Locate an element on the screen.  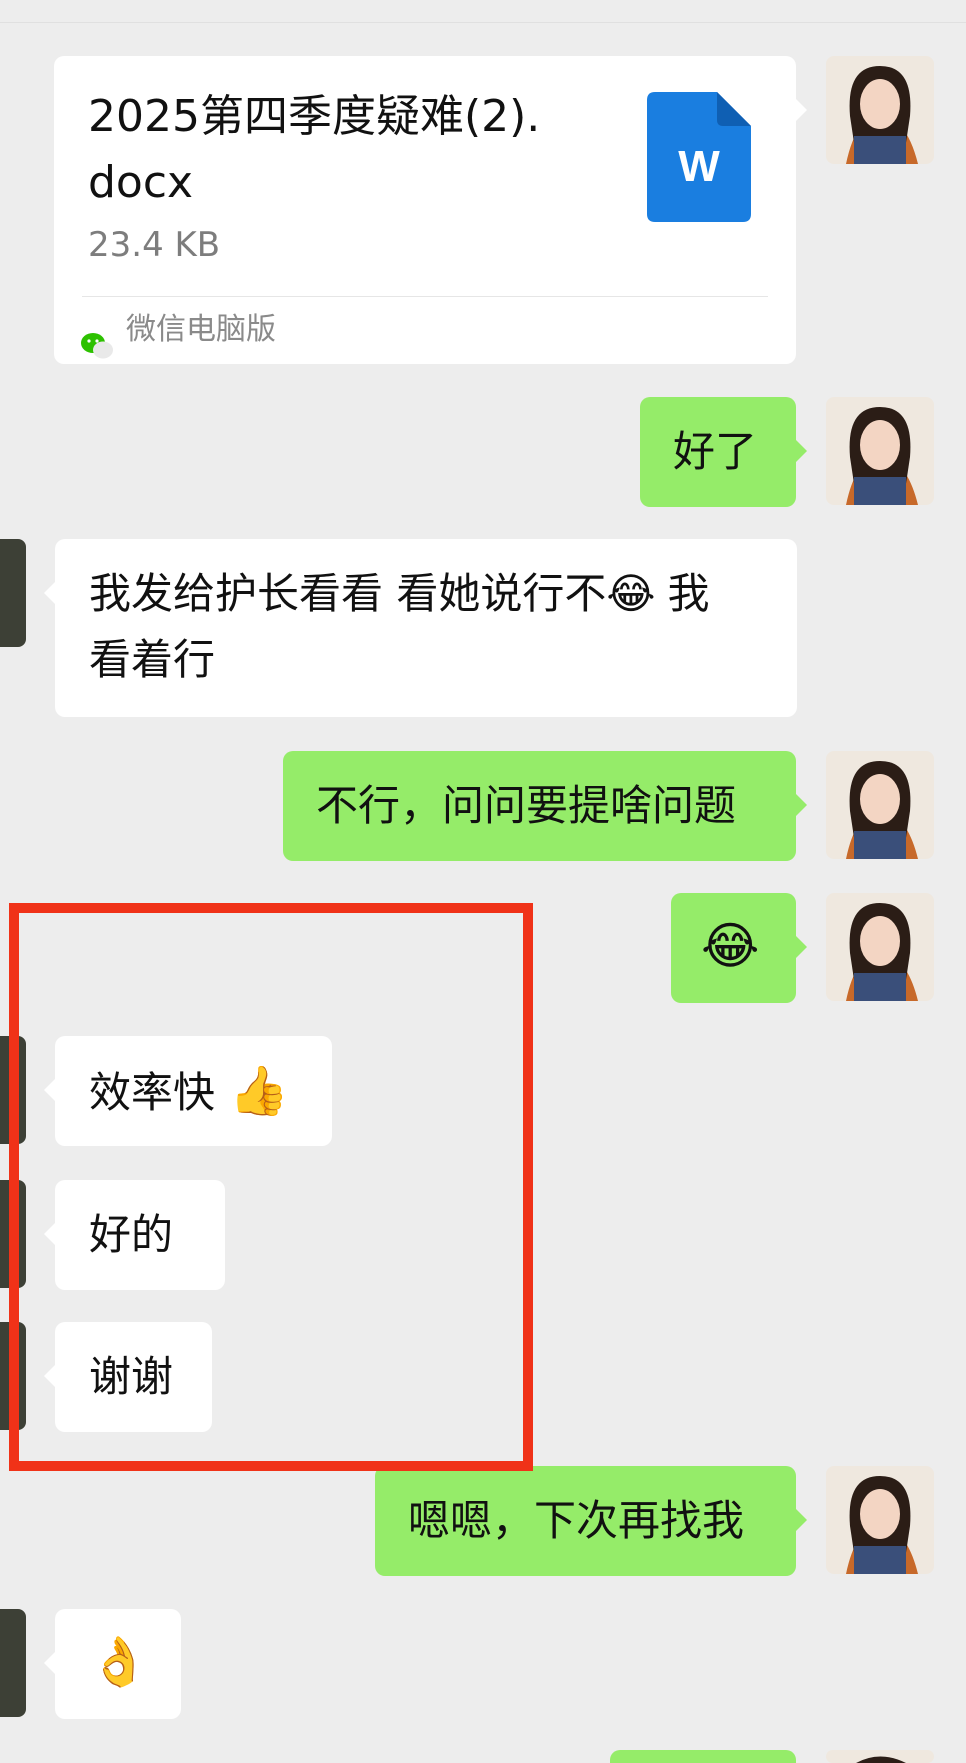
file-source-label: 微信电脑版 is located at coordinates (201, 329).